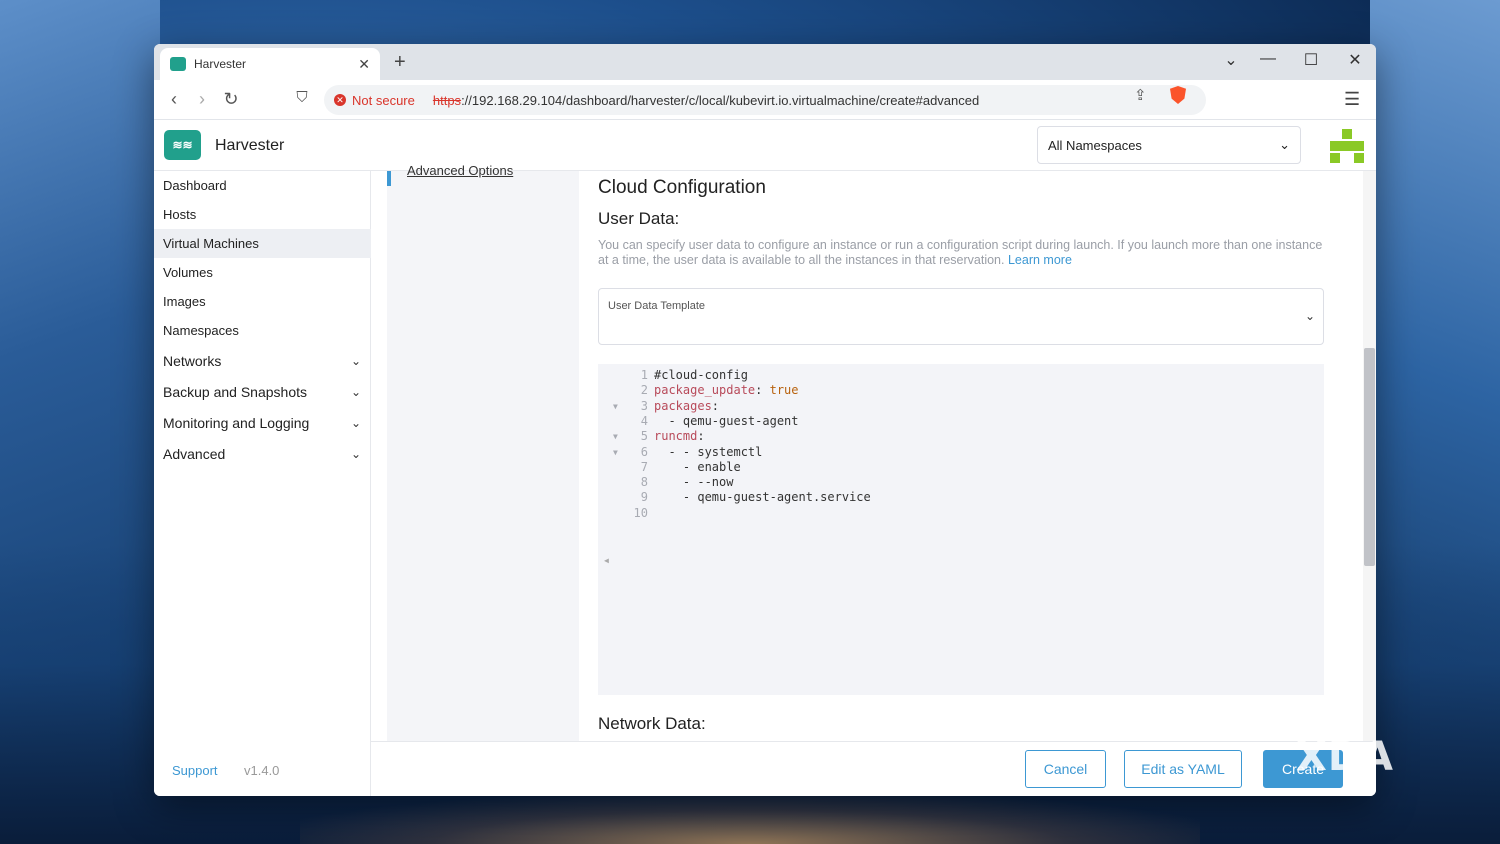 Image resolution: width=1500 pixels, height=844 pixels. I want to click on subnav-advanced-options: Advanced Options, so click(460, 170).